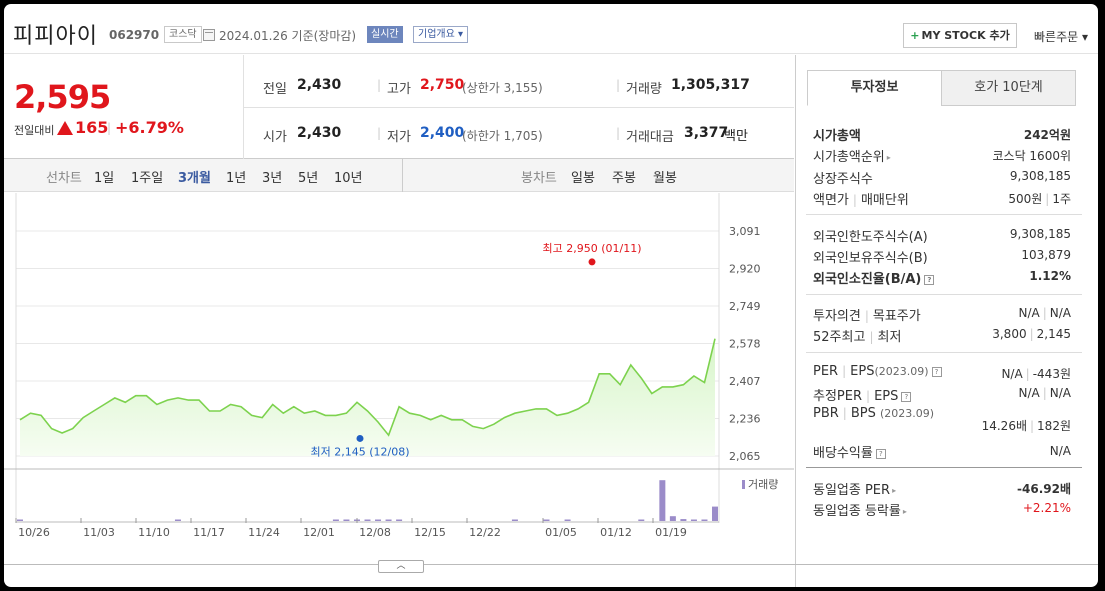 The width and height of the screenshot is (1105, 591). I want to click on stock-code: 062970, so click(134, 35).